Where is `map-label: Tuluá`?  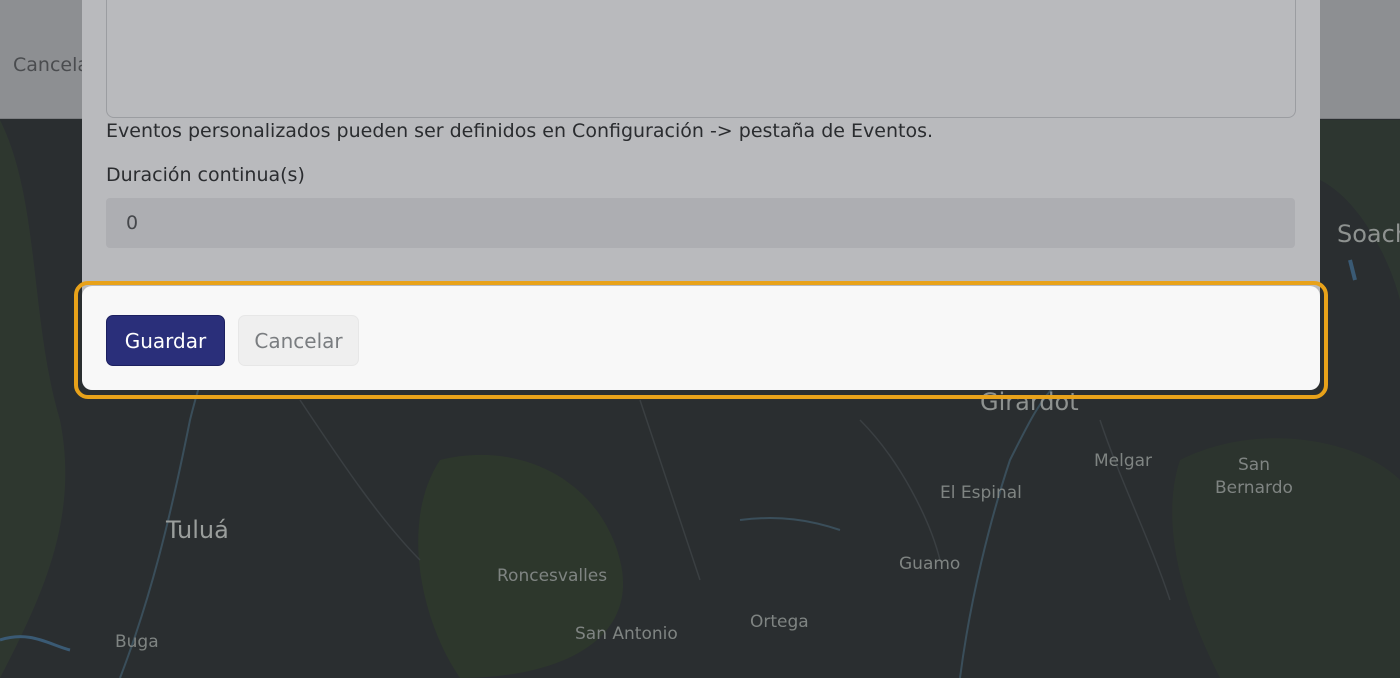
map-label: Tuluá is located at coordinates (197, 530).